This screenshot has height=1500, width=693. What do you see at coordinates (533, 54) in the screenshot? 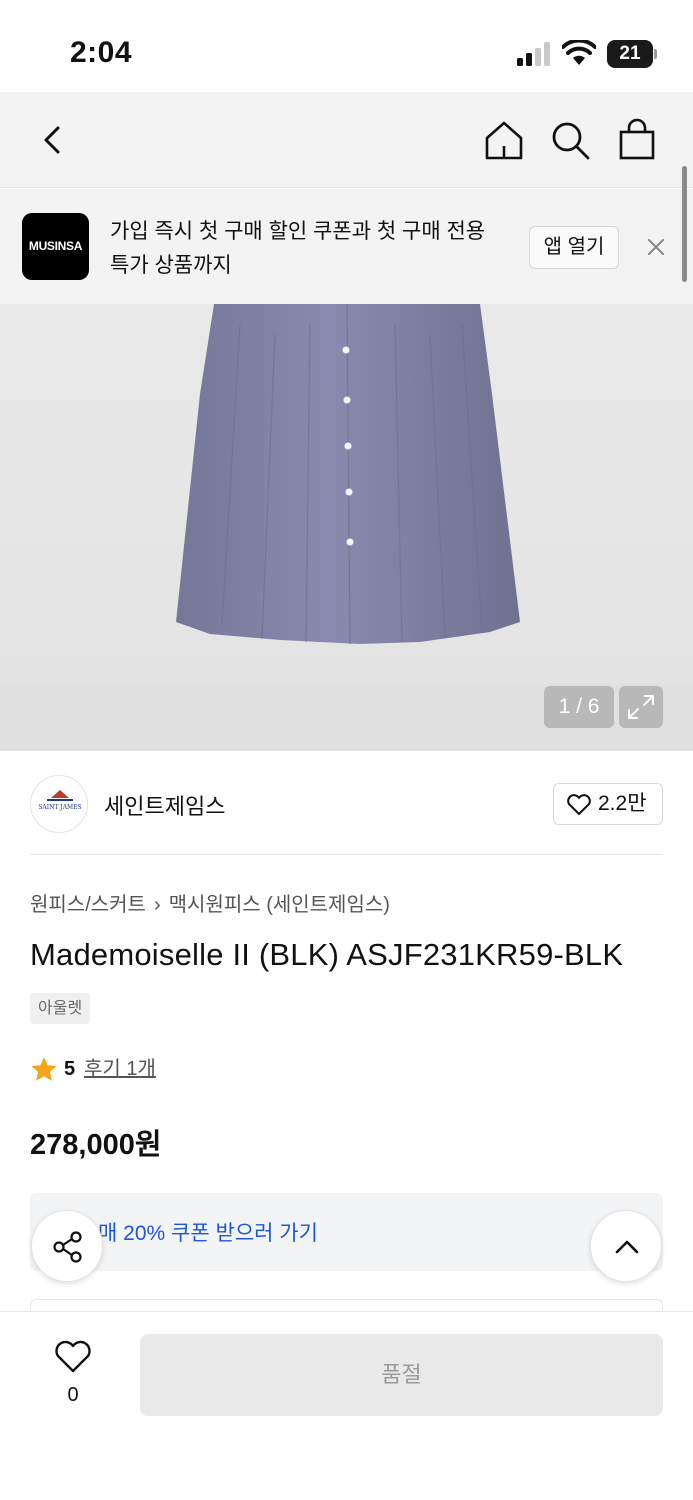
I see `cellular-signal-icon` at bounding box center [533, 54].